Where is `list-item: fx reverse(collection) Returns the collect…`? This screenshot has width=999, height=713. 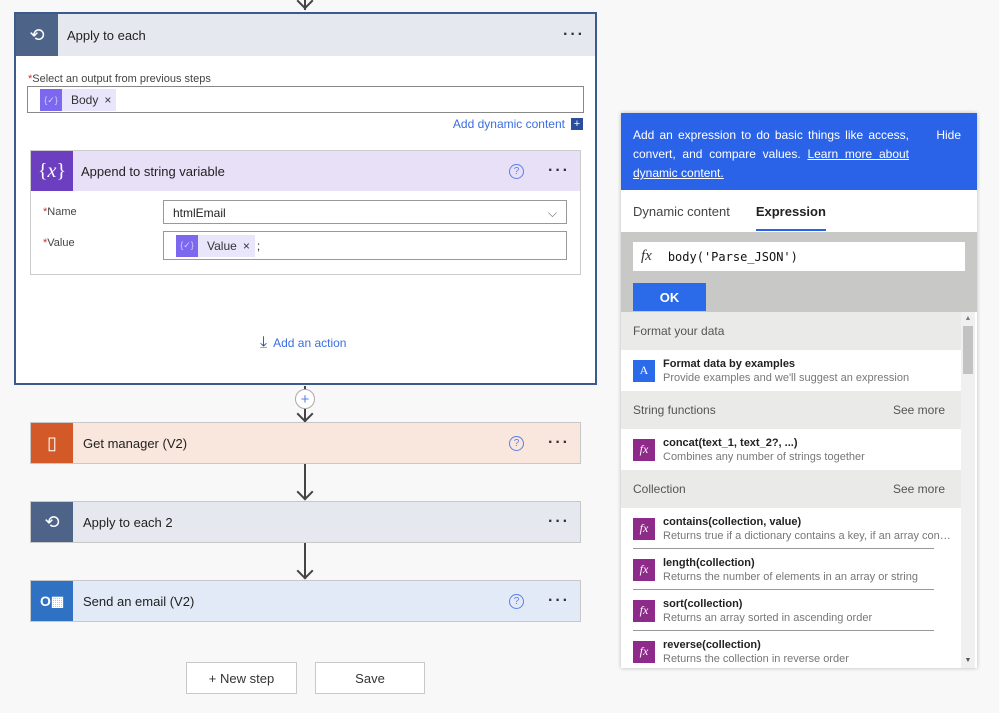 list-item: fx reverse(collection) Returns the collect… is located at coordinates (791, 651).